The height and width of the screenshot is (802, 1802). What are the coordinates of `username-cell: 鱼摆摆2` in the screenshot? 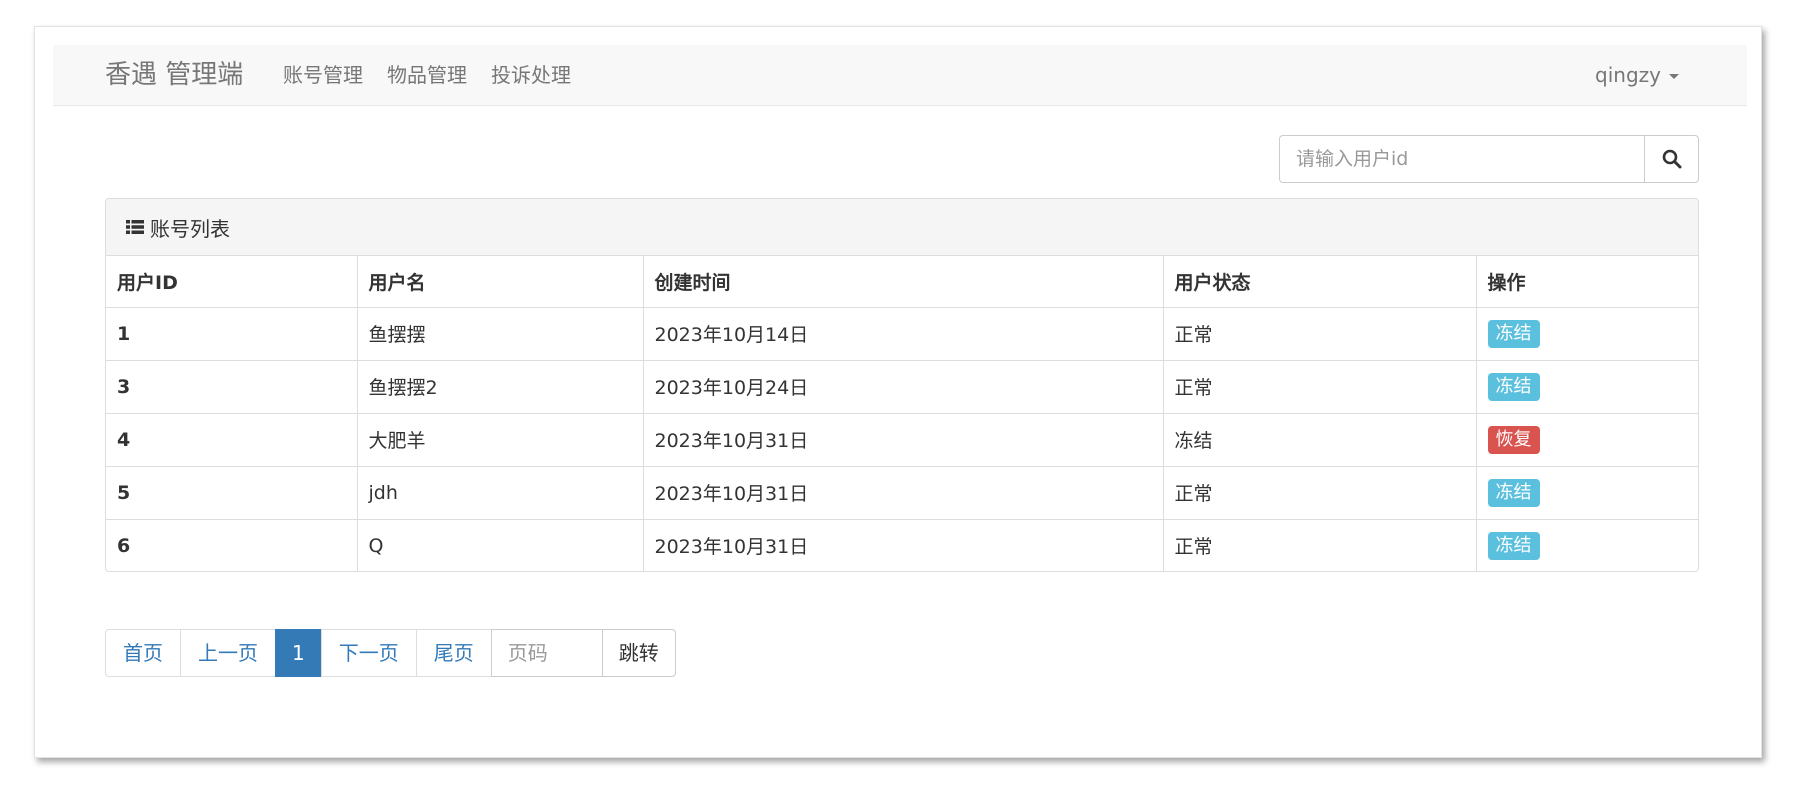 It's located at (499, 386).